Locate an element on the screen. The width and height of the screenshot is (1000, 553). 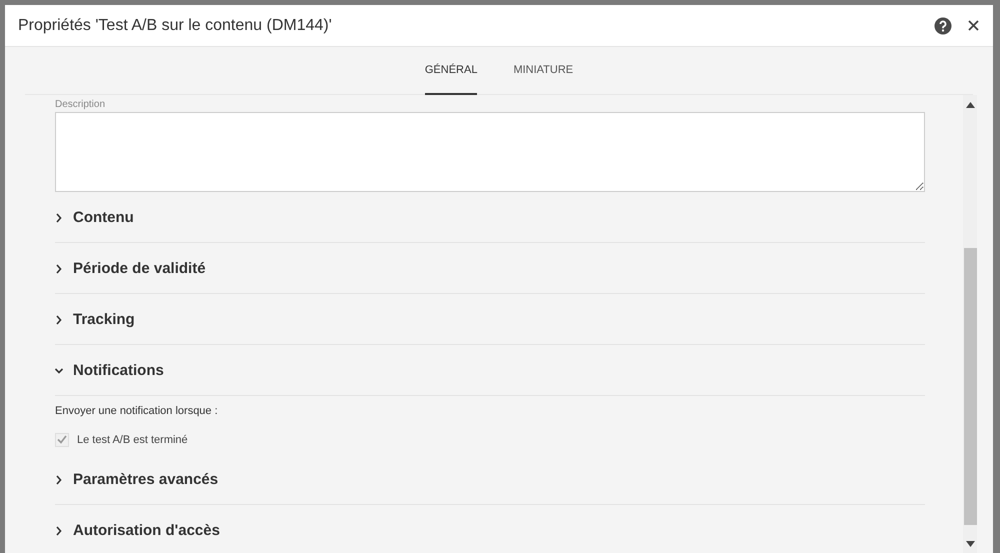
scrollbar-thumb is located at coordinates (970, 386).